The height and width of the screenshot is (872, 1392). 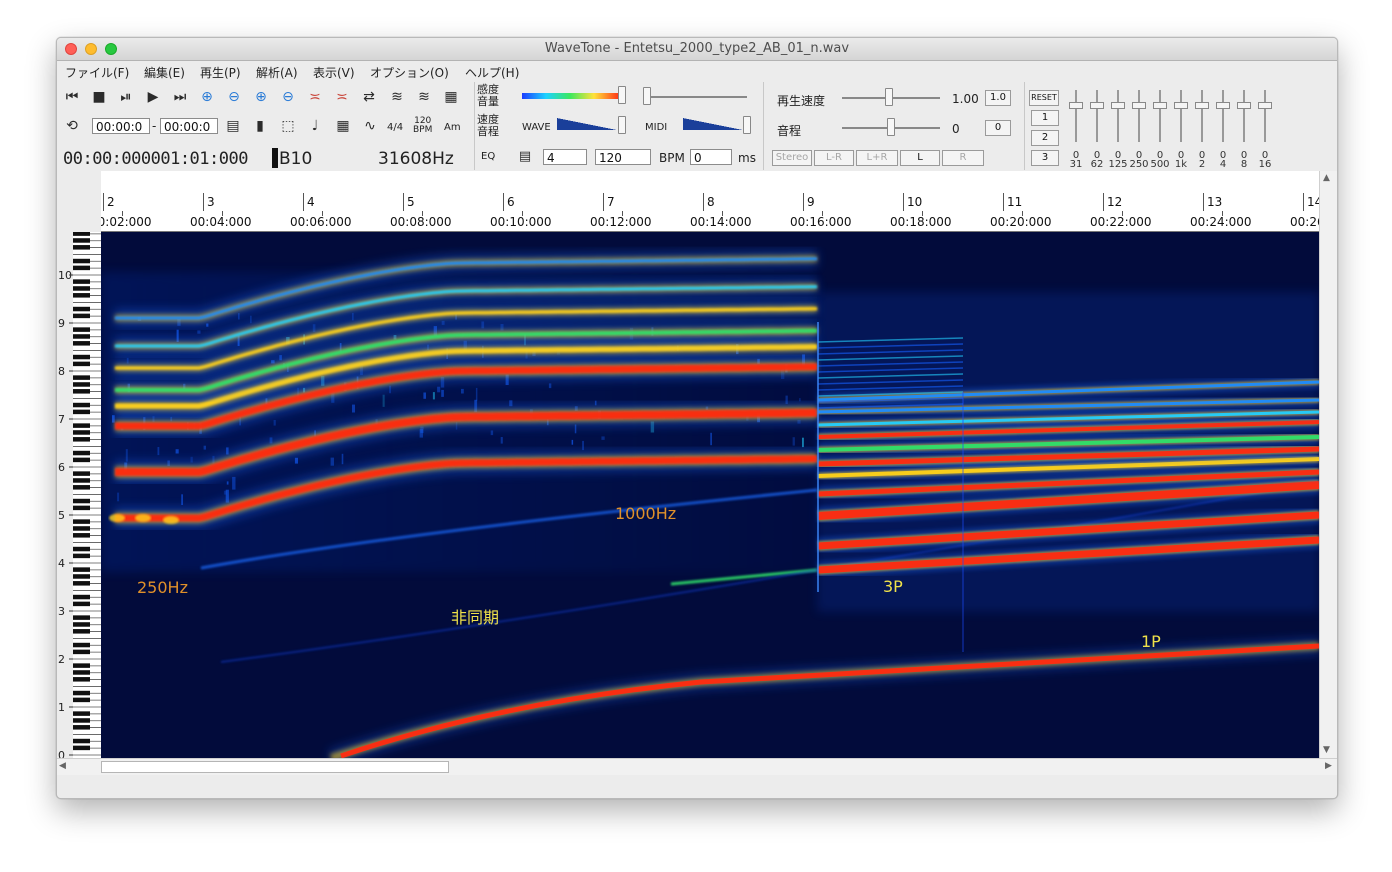 I want to click on playback-speed-thumb, so click(x=889, y=97).